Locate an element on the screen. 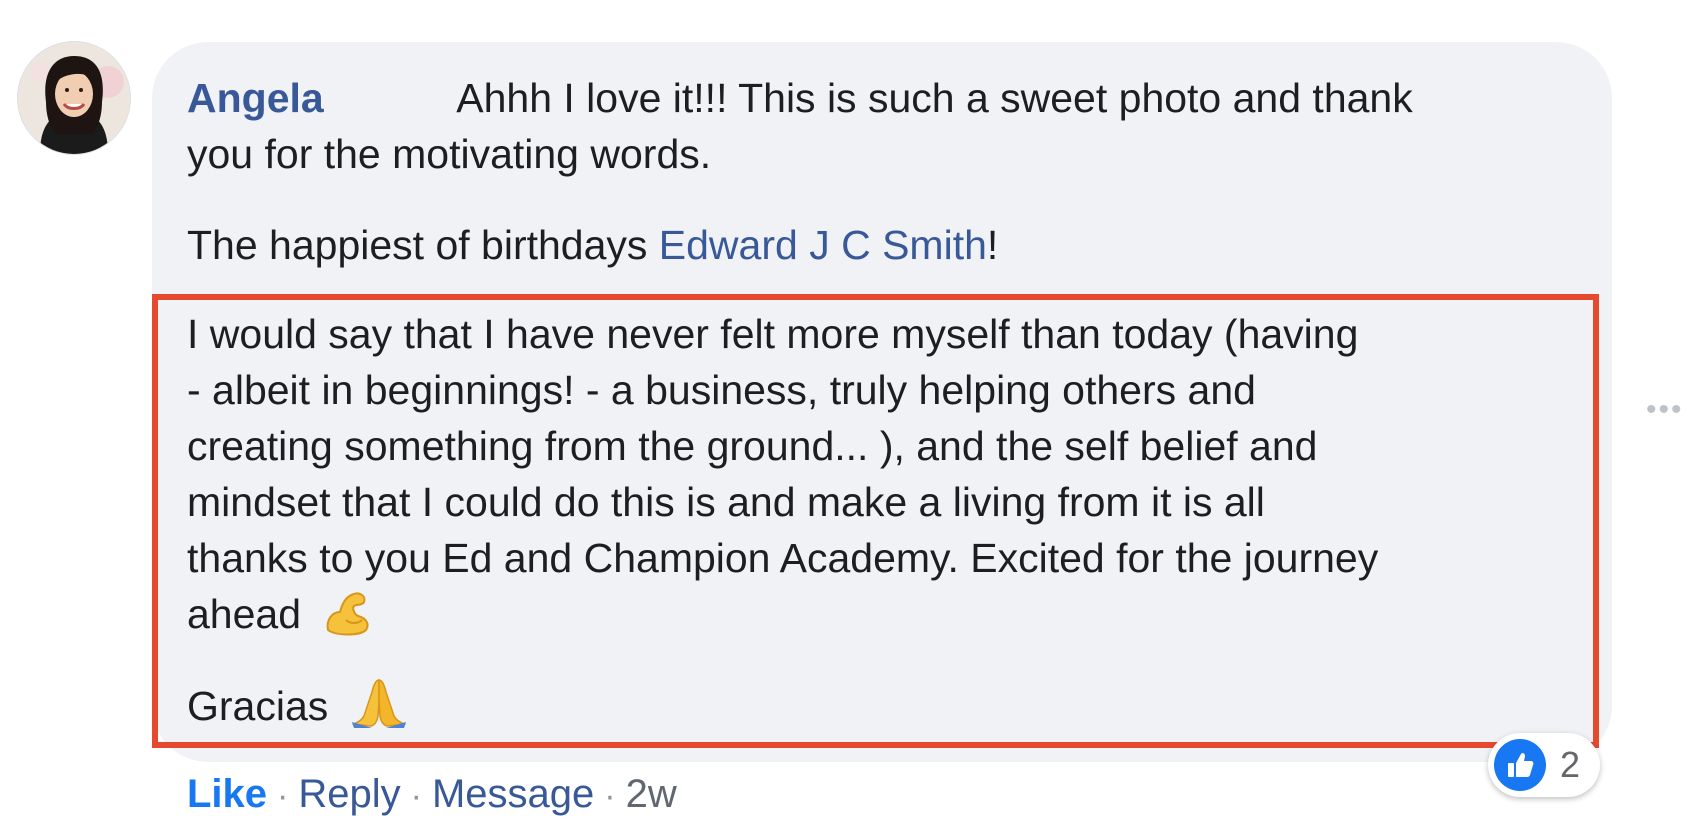 This screenshot has width=1705, height=833. birthday-text: The happiest of birthdays is located at coordinates (423, 245).